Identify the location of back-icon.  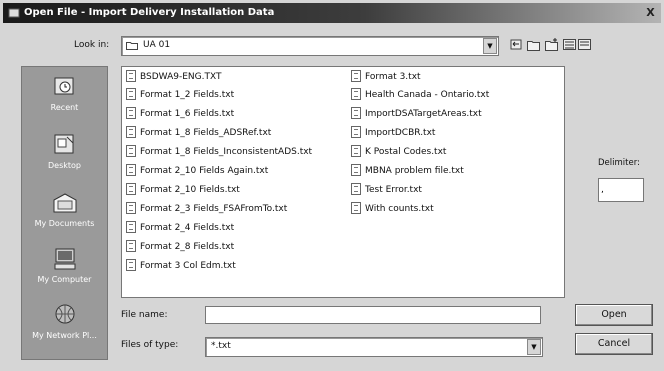
(517, 44).